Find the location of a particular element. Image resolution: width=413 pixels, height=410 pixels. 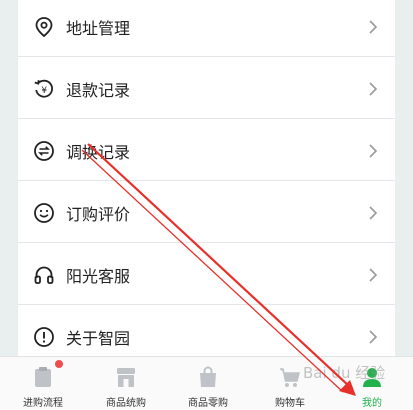

info-icon is located at coordinates (44, 337).